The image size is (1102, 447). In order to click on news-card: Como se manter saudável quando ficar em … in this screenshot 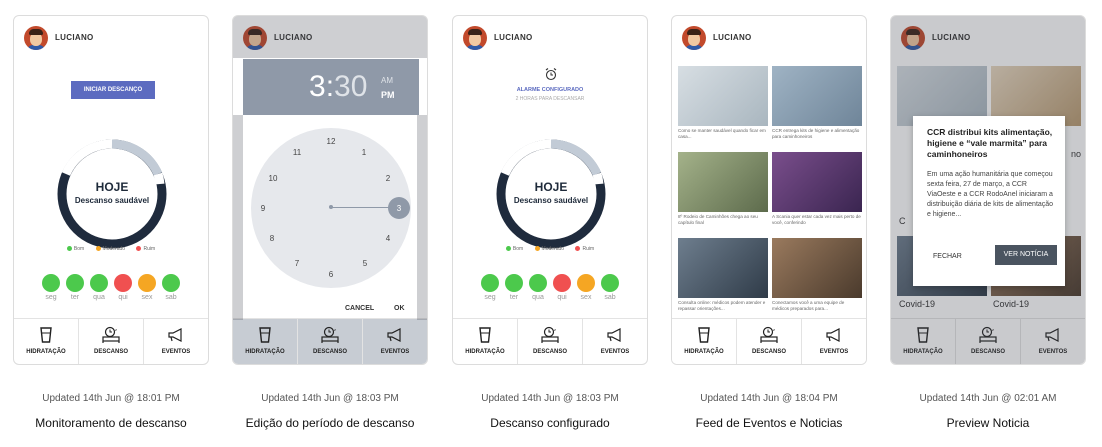, I will do `click(723, 108)`.